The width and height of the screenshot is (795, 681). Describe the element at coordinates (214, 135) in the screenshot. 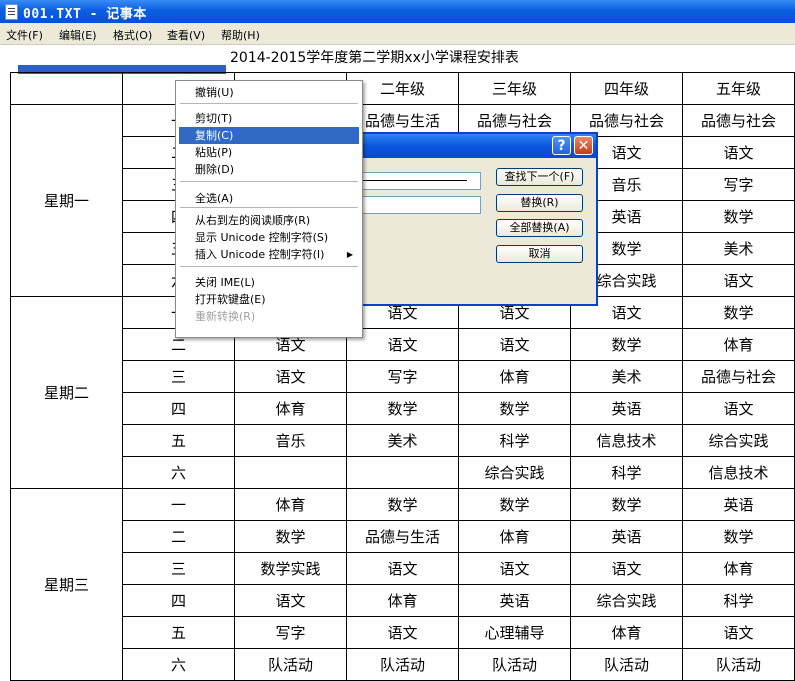

I see `menu-item-label: 复制(C)` at that location.